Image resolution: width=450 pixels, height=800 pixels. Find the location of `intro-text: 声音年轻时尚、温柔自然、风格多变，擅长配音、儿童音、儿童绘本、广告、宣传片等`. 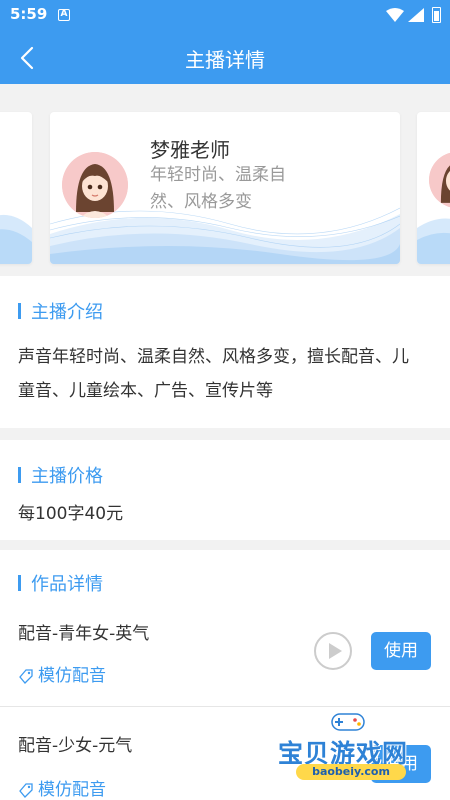

intro-text: 声音年轻时尚、温柔自然、风格多变，擅长配音、儿童音、儿童绘本、广告、宣传片等 is located at coordinates (213, 374).